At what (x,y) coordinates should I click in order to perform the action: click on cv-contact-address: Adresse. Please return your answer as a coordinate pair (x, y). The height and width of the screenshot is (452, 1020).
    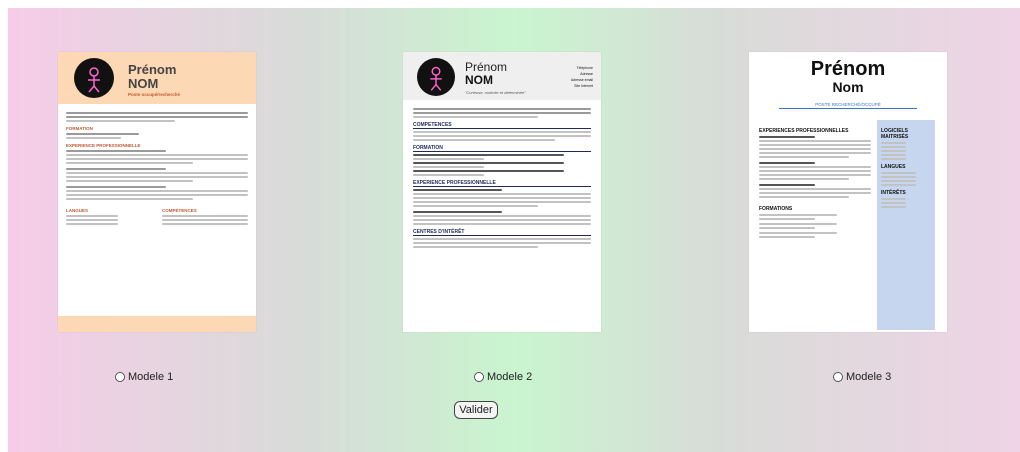
    Looking at the image, I should click on (586, 74).